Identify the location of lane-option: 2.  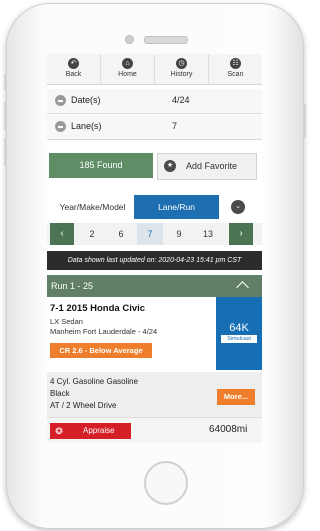
(92, 234).